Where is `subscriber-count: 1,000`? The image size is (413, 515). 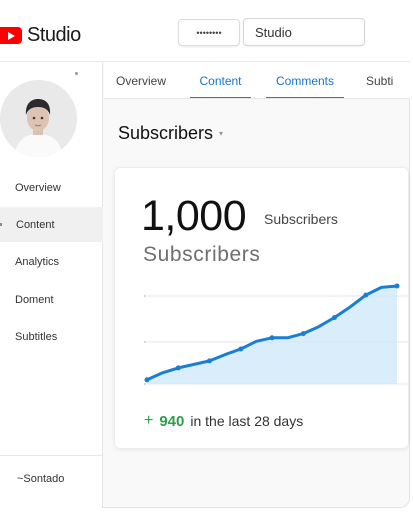
subscriber-count: 1,000 is located at coordinates (194, 216).